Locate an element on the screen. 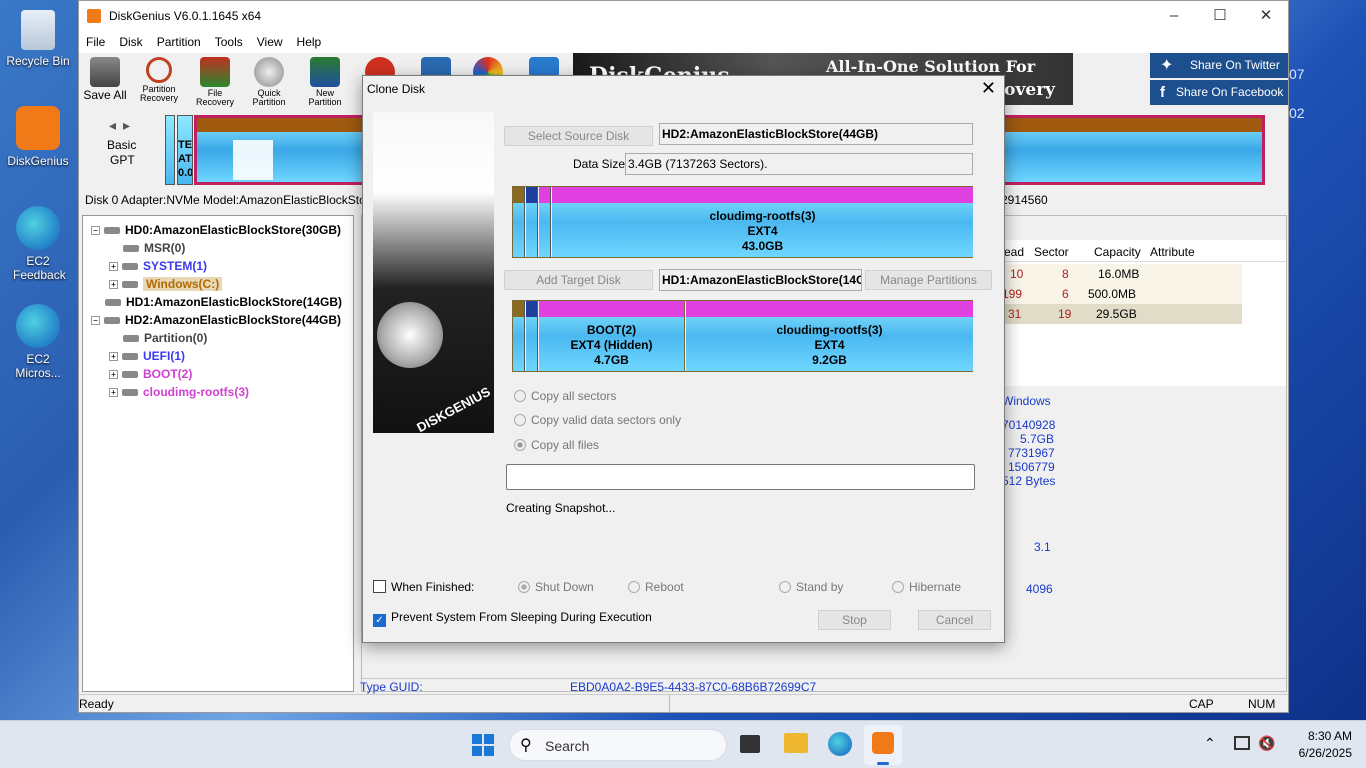 The width and height of the screenshot is (1366, 768). source-partition-rootfs: cloudimg-rootfs(3) EXT4 43.0GB is located at coordinates (762, 222).